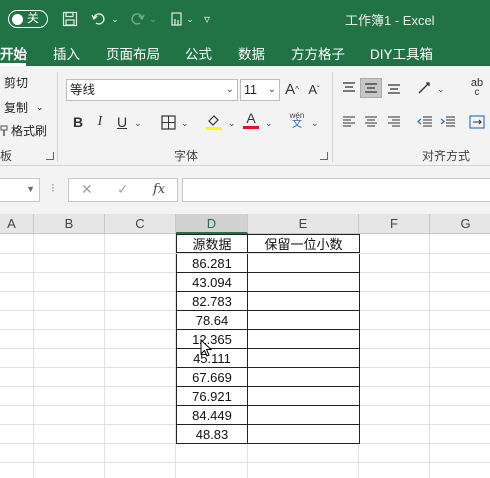 The image size is (490, 478). Describe the element at coordinates (198, 53) in the screenshot. I see `tab-formulas: 公式` at that location.